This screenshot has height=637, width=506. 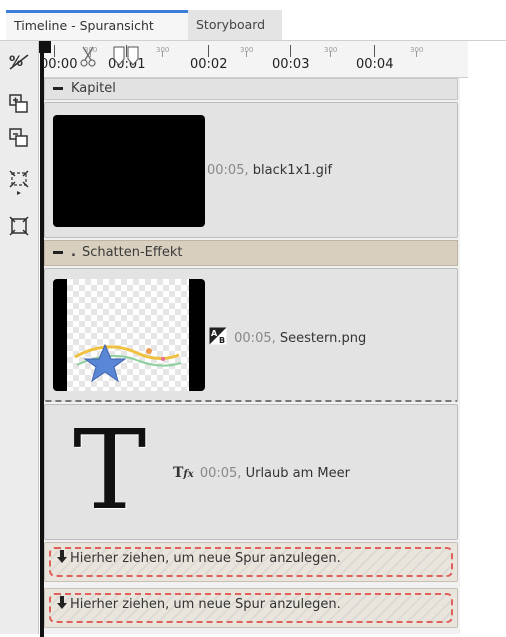 I want to click on playhead, so click(x=42, y=339).